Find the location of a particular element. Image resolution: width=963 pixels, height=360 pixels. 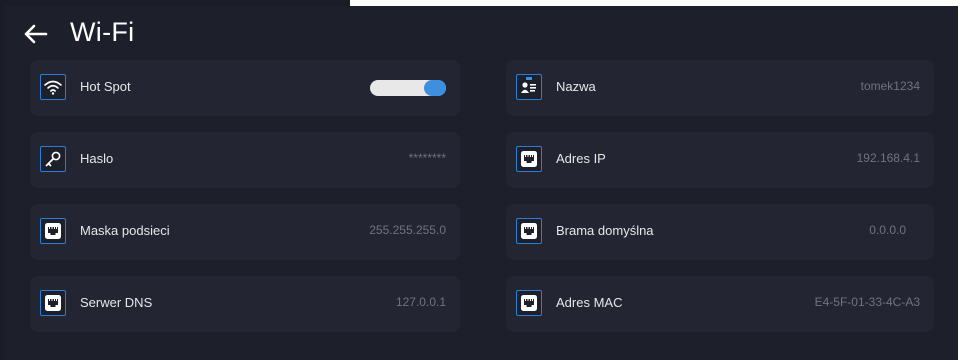

password-value: ******** is located at coordinates (427, 158).